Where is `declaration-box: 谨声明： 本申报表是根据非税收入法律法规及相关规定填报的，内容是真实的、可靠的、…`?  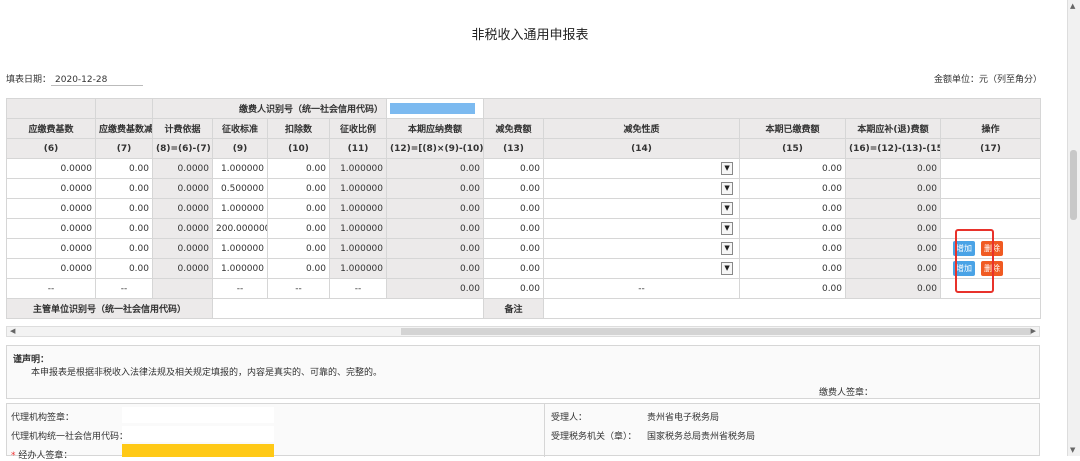 declaration-box: 谨声明： 本申报表是根据非税收入法律法规及相关规定填报的，内容是真实的、可靠的、… is located at coordinates (523, 372).